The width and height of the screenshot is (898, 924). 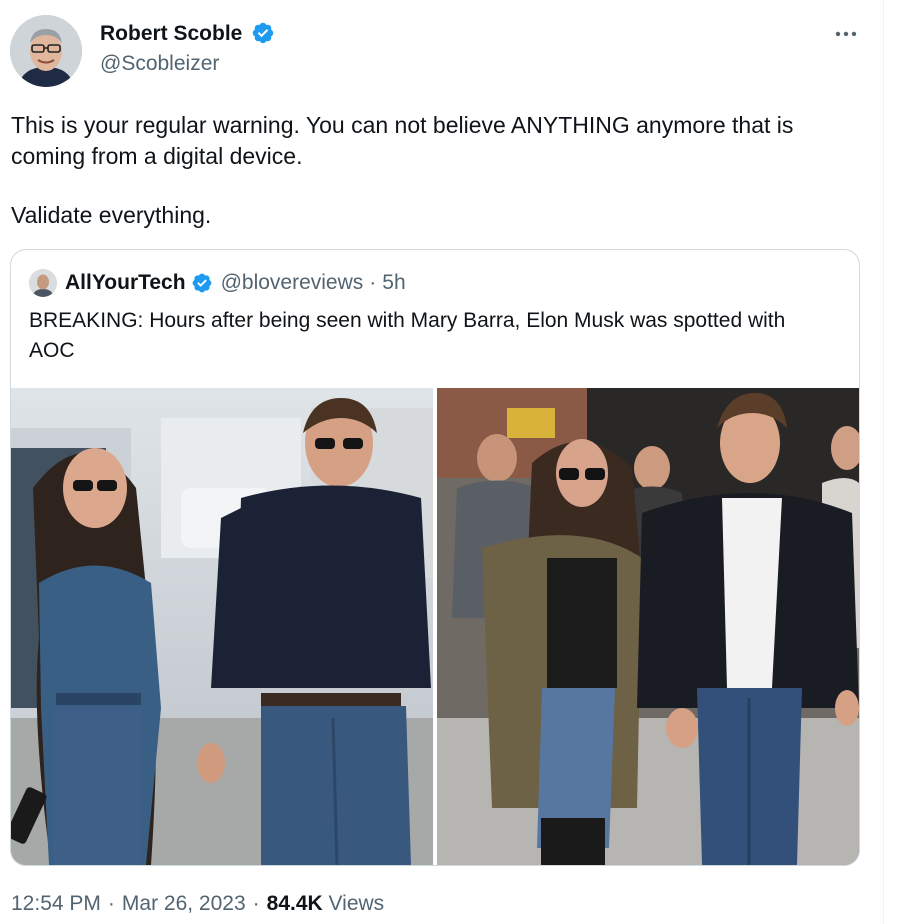 I want to click on quoted-tweet-header: AllYourTech @blovereviews · 5h, so click(x=217, y=283).